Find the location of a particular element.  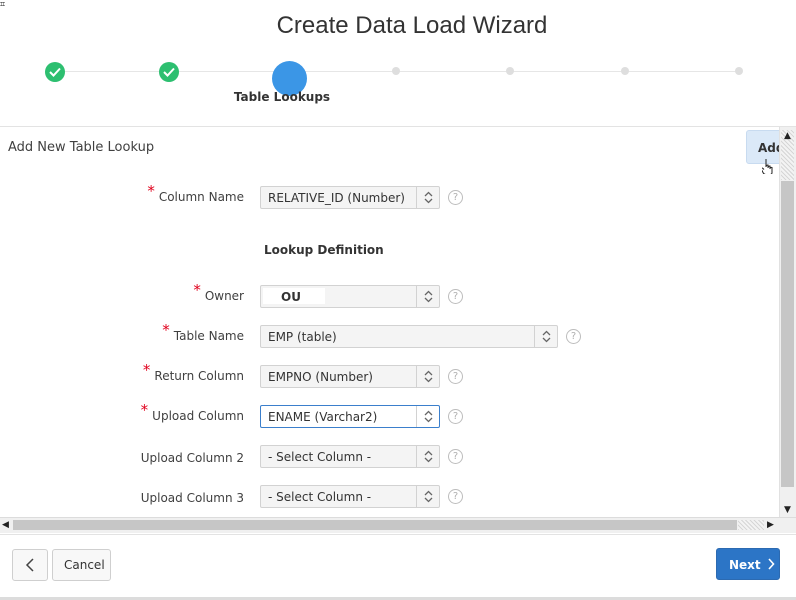

wizard-title: Create Data Load Wizard is located at coordinates (412, 25).